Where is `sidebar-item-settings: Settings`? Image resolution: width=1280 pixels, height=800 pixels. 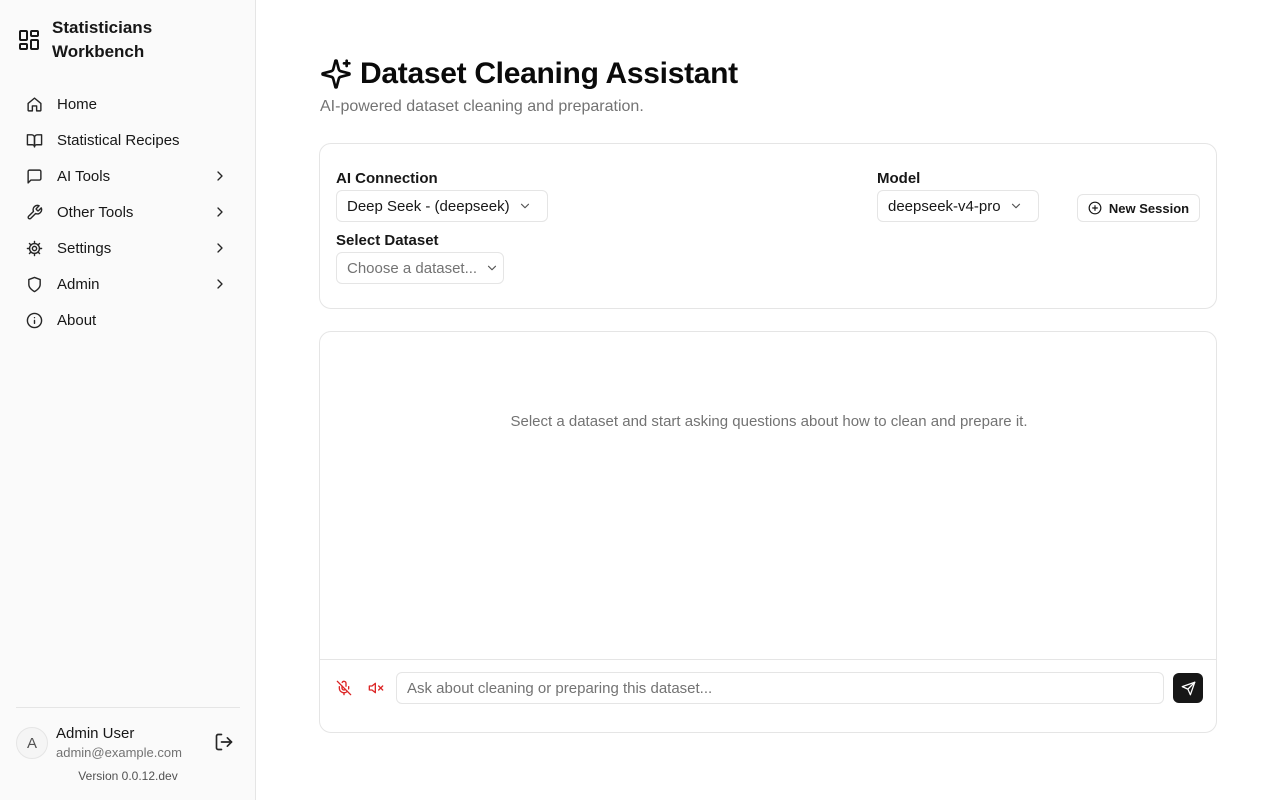 sidebar-item-settings: Settings is located at coordinates (128, 248).